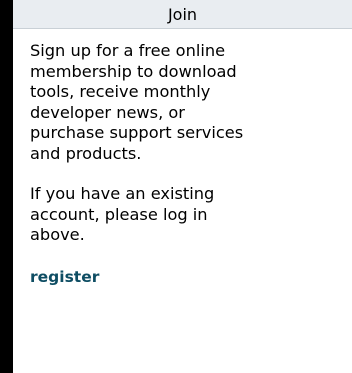 The width and height of the screenshot is (352, 373). I want to click on register-link: register, so click(64, 277).